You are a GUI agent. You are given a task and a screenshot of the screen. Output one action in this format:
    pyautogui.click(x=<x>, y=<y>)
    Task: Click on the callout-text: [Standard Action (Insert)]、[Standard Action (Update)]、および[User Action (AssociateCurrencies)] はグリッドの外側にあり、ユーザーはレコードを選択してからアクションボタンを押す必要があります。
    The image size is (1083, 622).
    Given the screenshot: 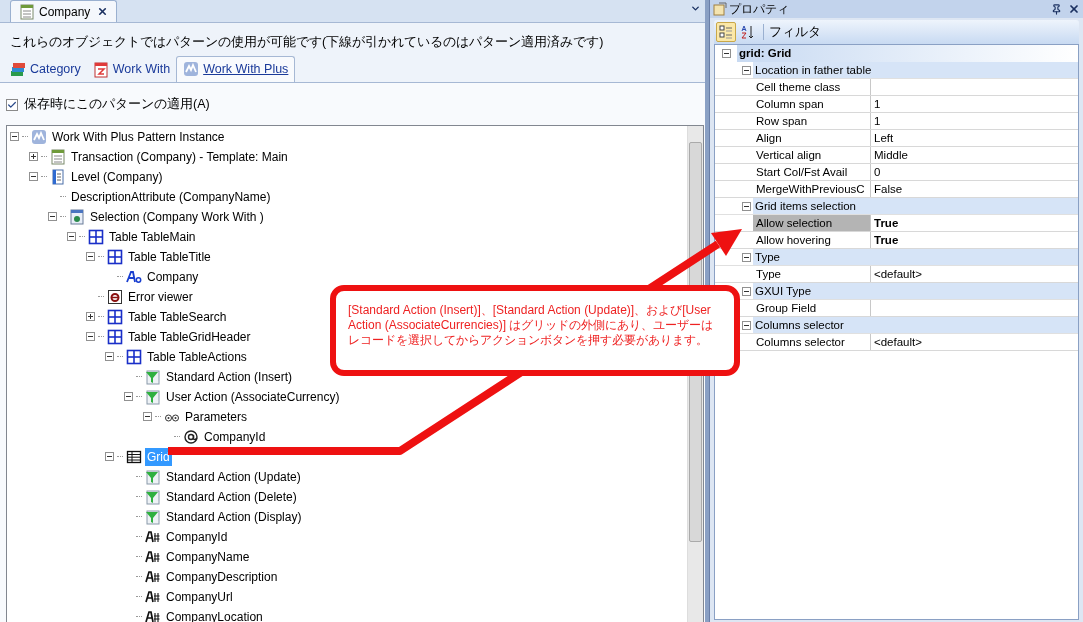 What is the action you would take?
    pyautogui.click(x=531, y=325)
    